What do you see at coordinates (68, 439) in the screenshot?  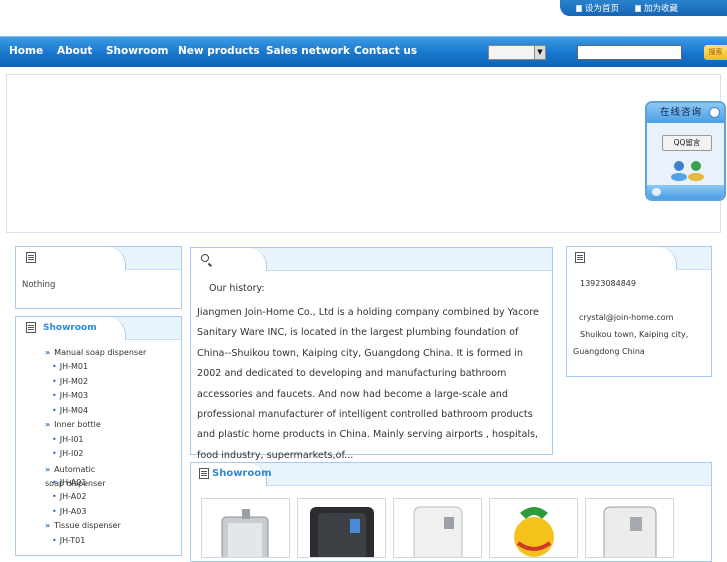 I see `product-link: JH-I01` at bounding box center [68, 439].